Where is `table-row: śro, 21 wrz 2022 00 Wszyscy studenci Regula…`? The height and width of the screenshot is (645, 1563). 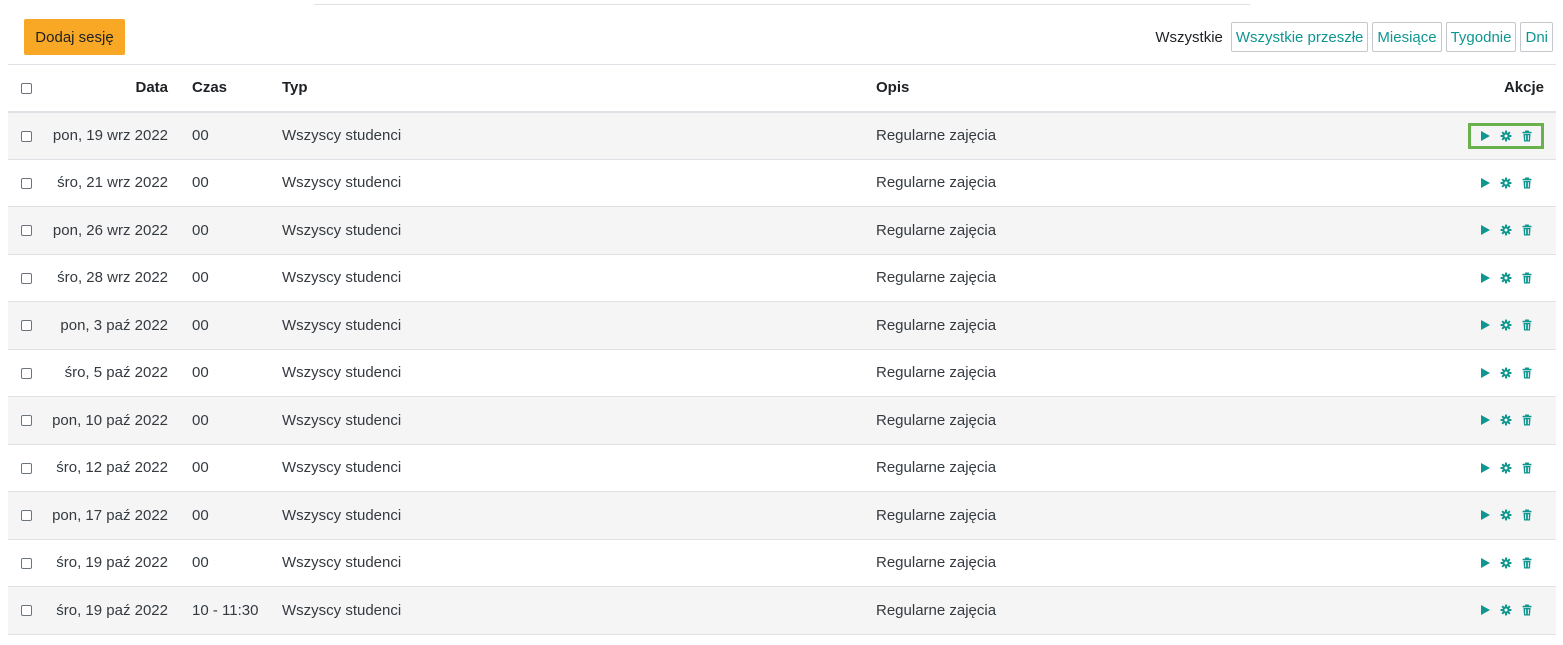
table-row: śro, 21 wrz 2022 00 Wszyscy studenci Regula… is located at coordinates (782, 183).